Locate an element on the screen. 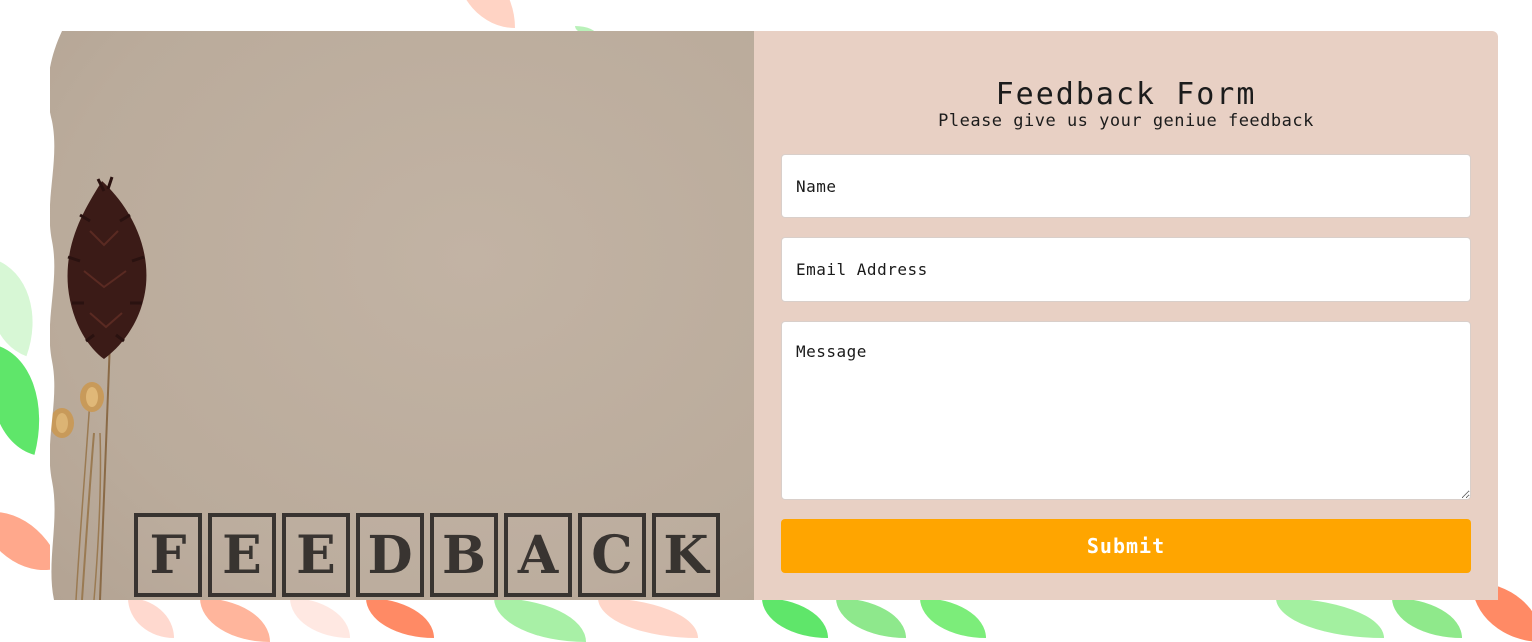 The width and height of the screenshot is (1532, 642). feedback-stamp-word: F E E D B A C K is located at coordinates (427, 555).